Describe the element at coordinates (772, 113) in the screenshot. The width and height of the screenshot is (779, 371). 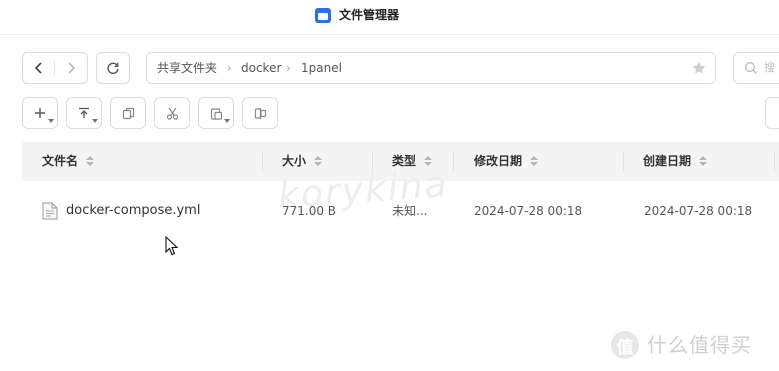
I see `view-options-button` at that location.